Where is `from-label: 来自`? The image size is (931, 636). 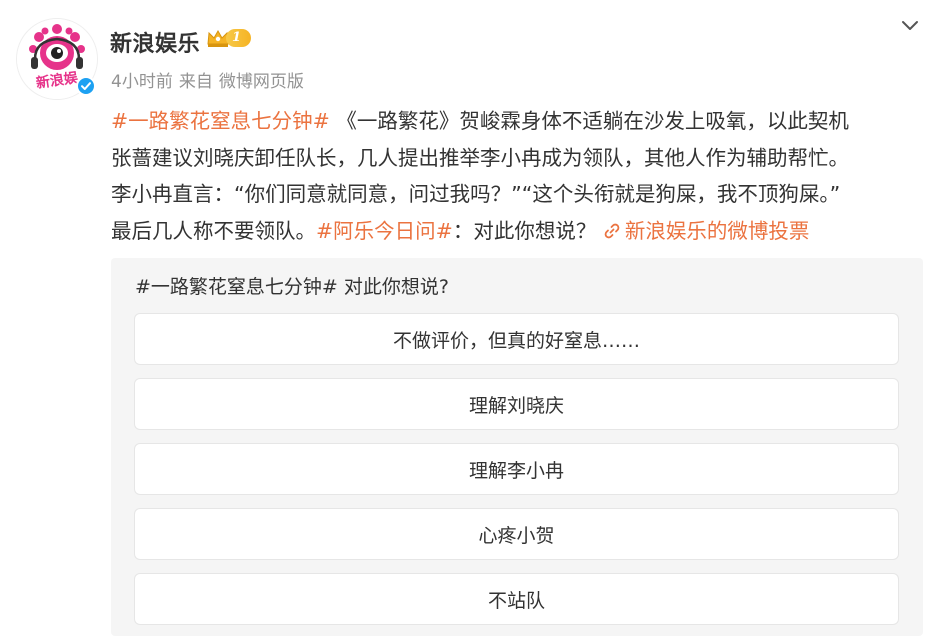 from-label: 来自 is located at coordinates (195, 82).